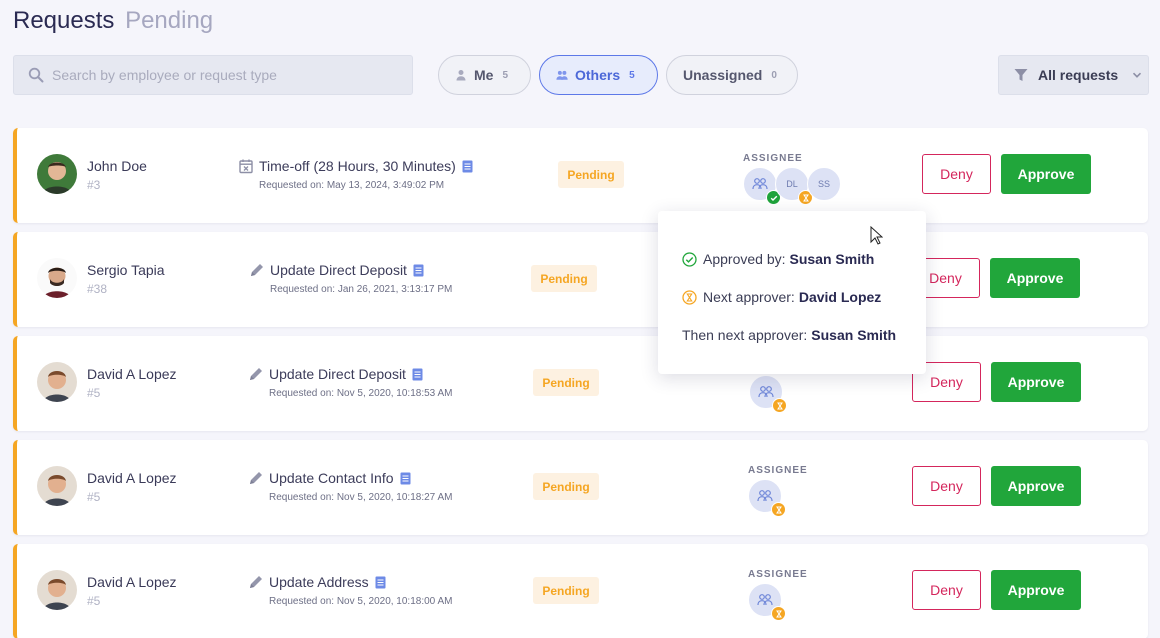 This screenshot has height=638, width=1160. What do you see at coordinates (854, 335) in the screenshot?
I see `then-next-approver-name: Susan Smith` at bounding box center [854, 335].